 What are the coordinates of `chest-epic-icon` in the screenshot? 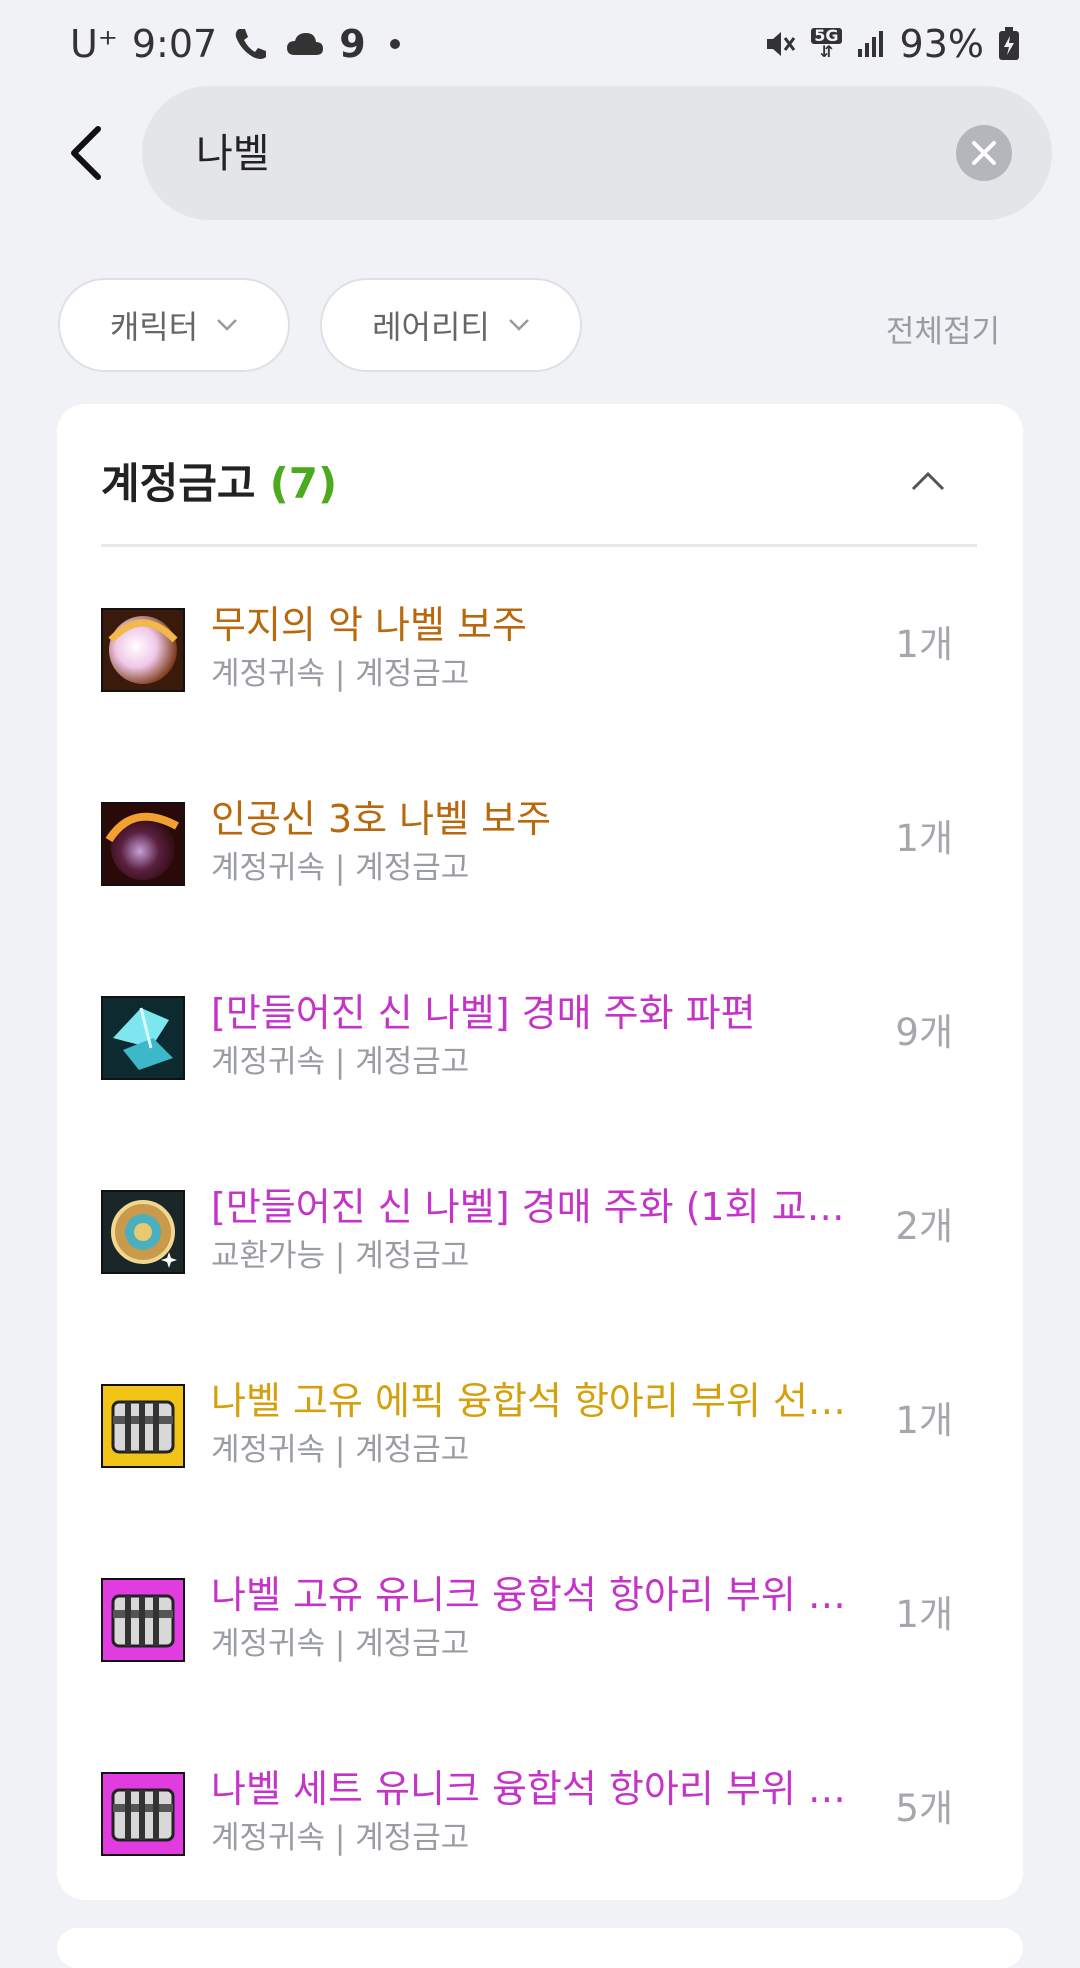 It's located at (143, 1426).